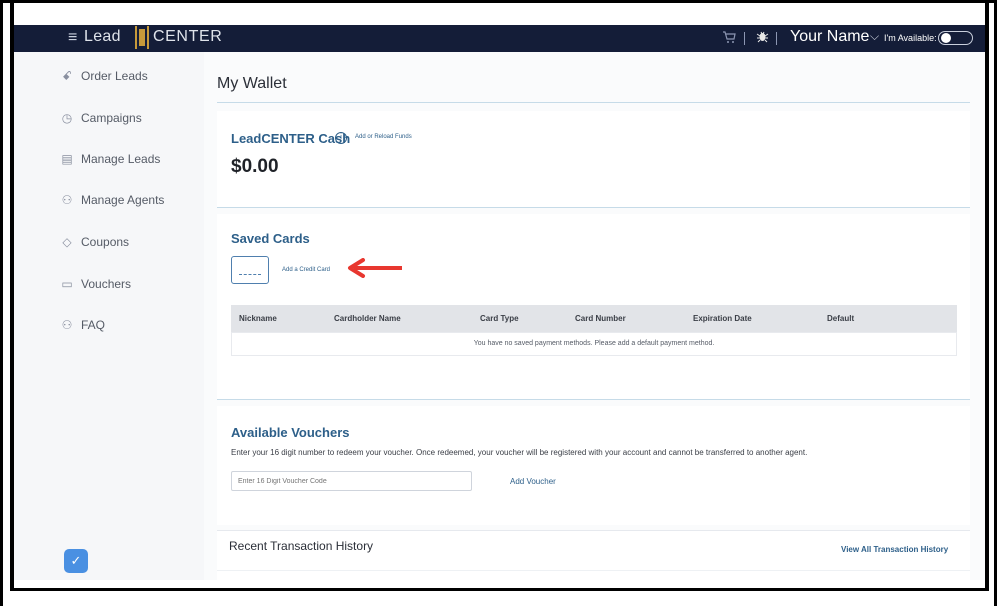 The width and height of the screenshot is (997, 606). What do you see at coordinates (841, 318) in the screenshot?
I see `column-header: Default` at bounding box center [841, 318].